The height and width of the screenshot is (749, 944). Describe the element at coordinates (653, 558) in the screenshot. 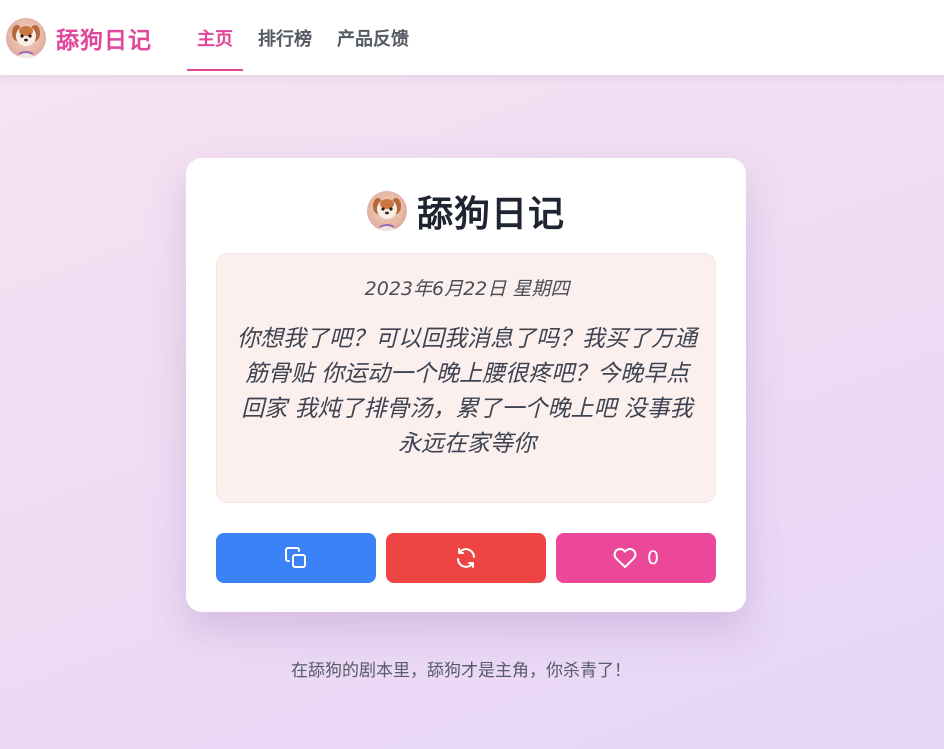

I see `like-count: 0` at that location.